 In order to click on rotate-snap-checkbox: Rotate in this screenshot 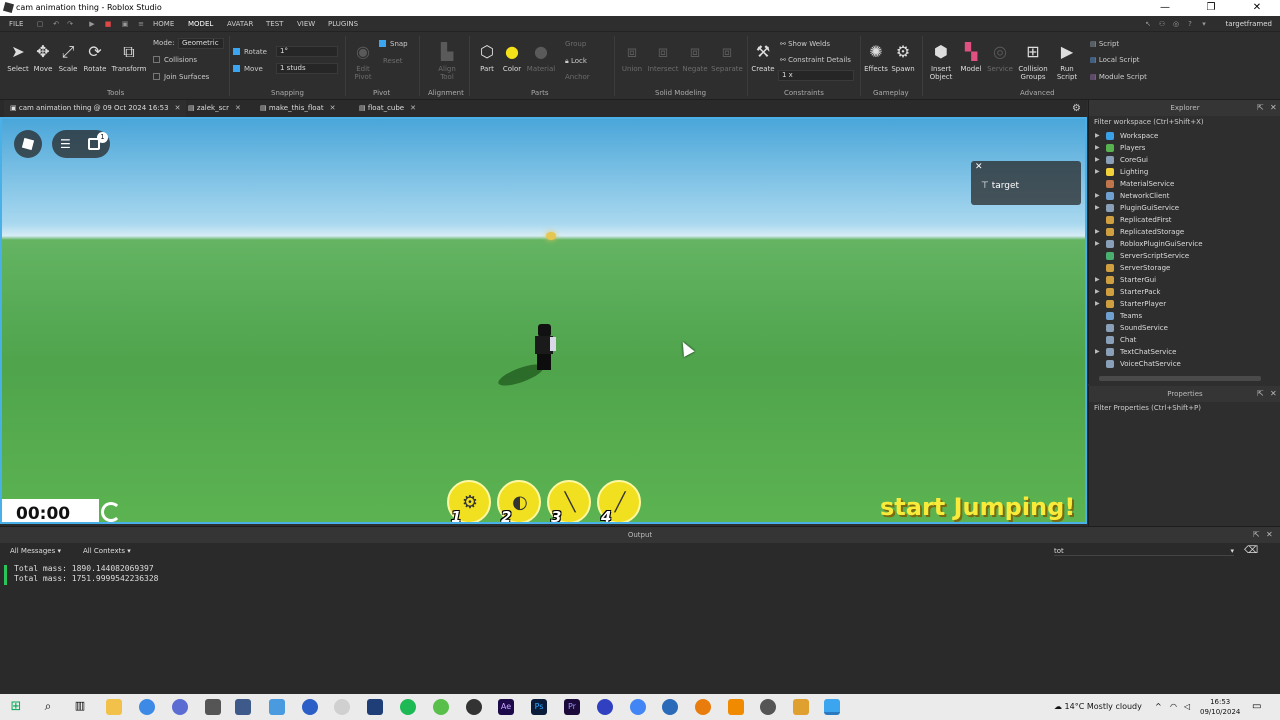, I will do `click(250, 52)`.